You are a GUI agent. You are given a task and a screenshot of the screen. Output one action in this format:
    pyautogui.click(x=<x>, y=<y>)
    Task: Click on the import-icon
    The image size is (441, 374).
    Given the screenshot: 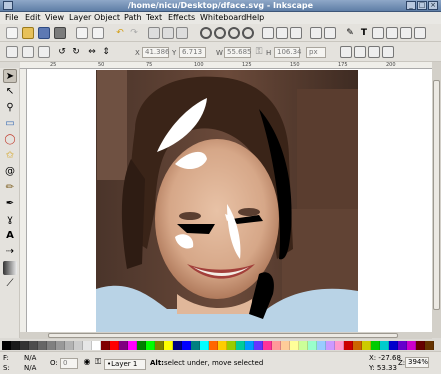 What is the action you would take?
    pyautogui.click(x=82, y=33)
    